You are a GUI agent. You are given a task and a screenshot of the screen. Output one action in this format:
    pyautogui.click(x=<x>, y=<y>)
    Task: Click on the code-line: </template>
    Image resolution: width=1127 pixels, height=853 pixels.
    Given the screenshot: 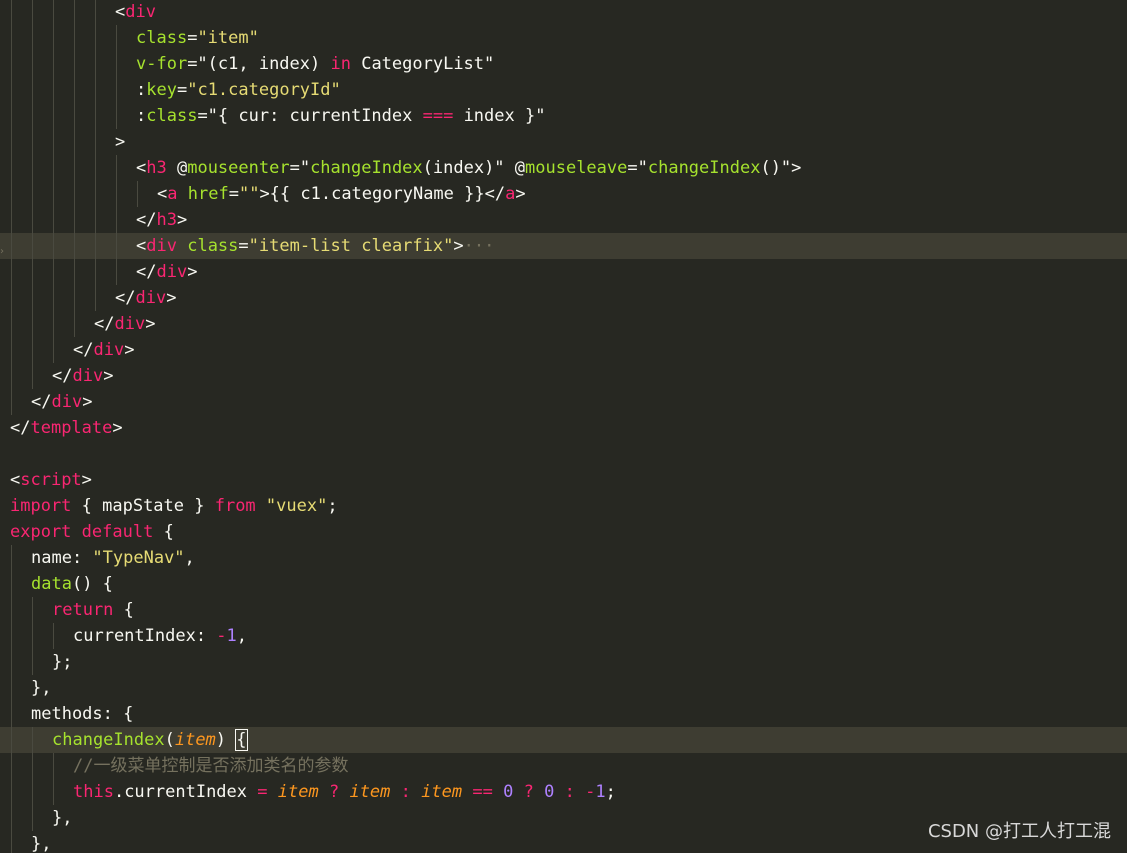 What is the action you would take?
    pyautogui.click(x=563, y=428)
    